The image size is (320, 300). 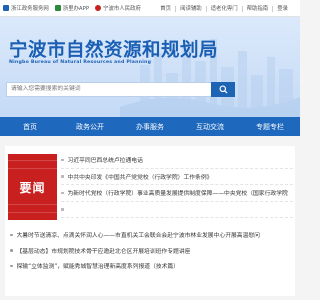 I want to click on link-elderly-mode: 适老化専门, so click(x=223, y=8).